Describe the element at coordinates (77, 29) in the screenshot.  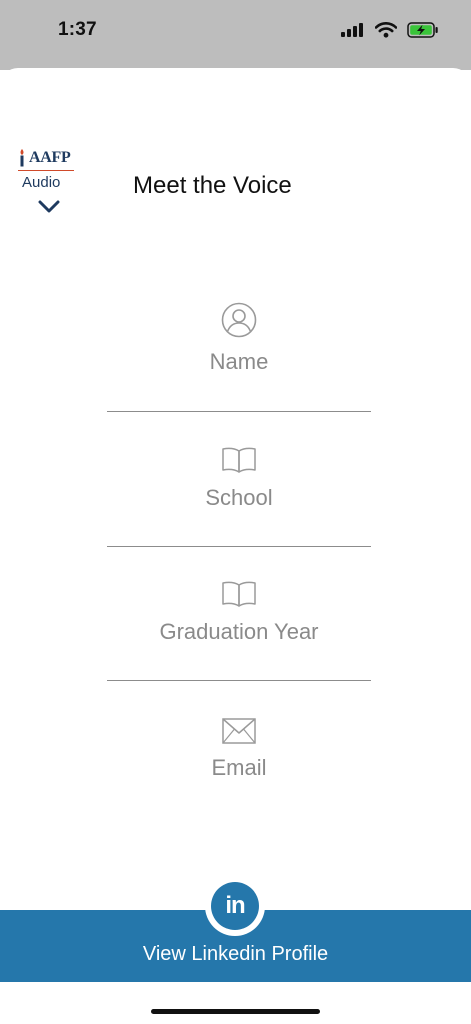
I see `status-time: 1:37` at that location.